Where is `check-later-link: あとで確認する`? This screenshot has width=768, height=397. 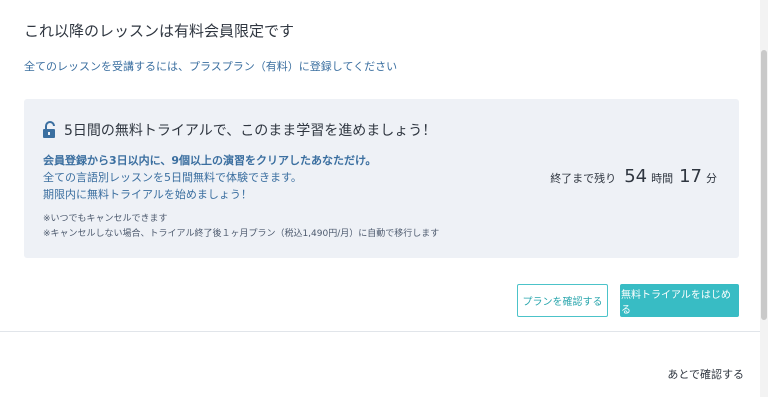
check-later-link: あとで確認する is located at coordinates (705, 374).